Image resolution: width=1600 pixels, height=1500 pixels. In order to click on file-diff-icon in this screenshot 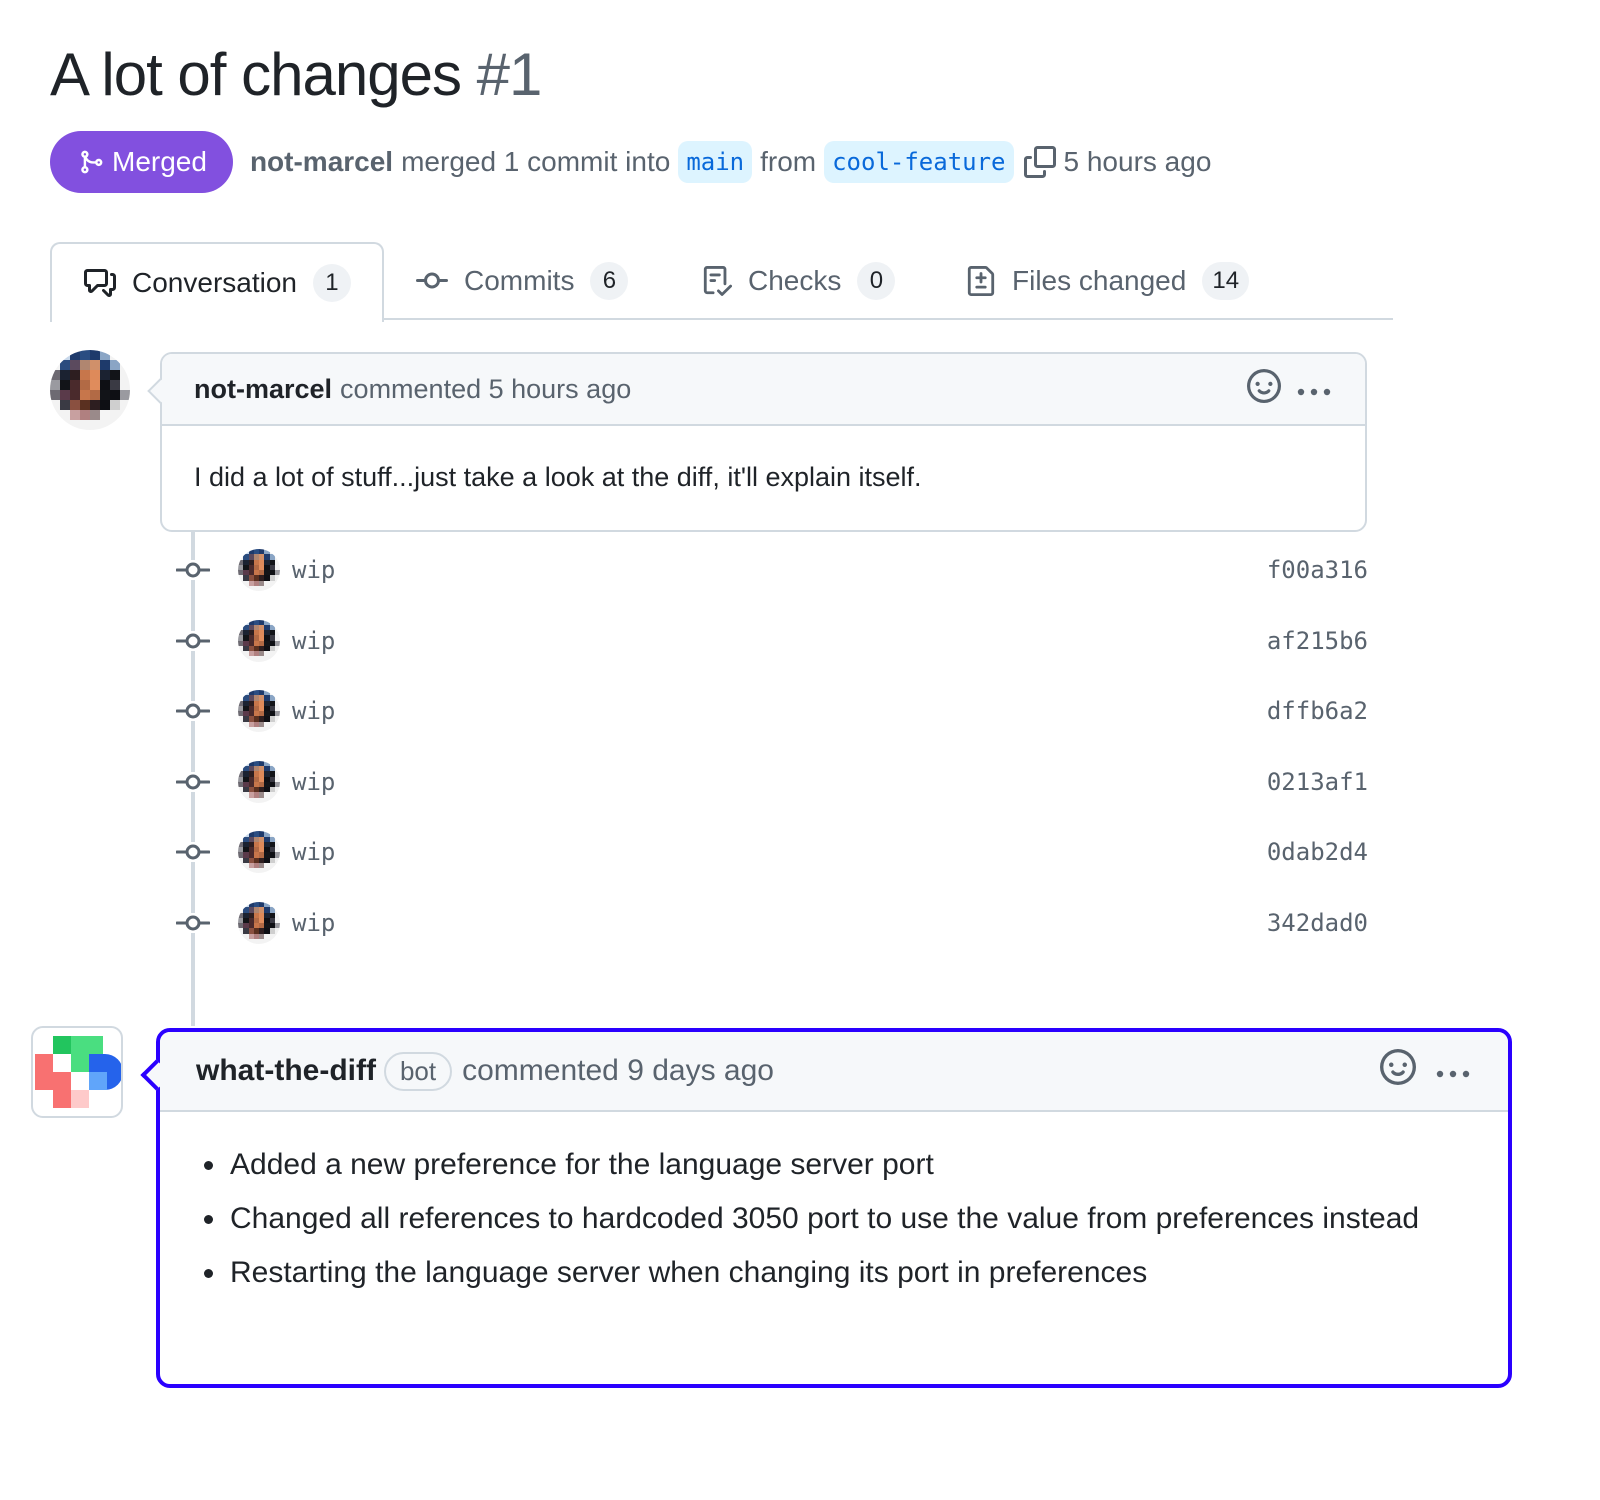, I will do `click(981, 281)`.